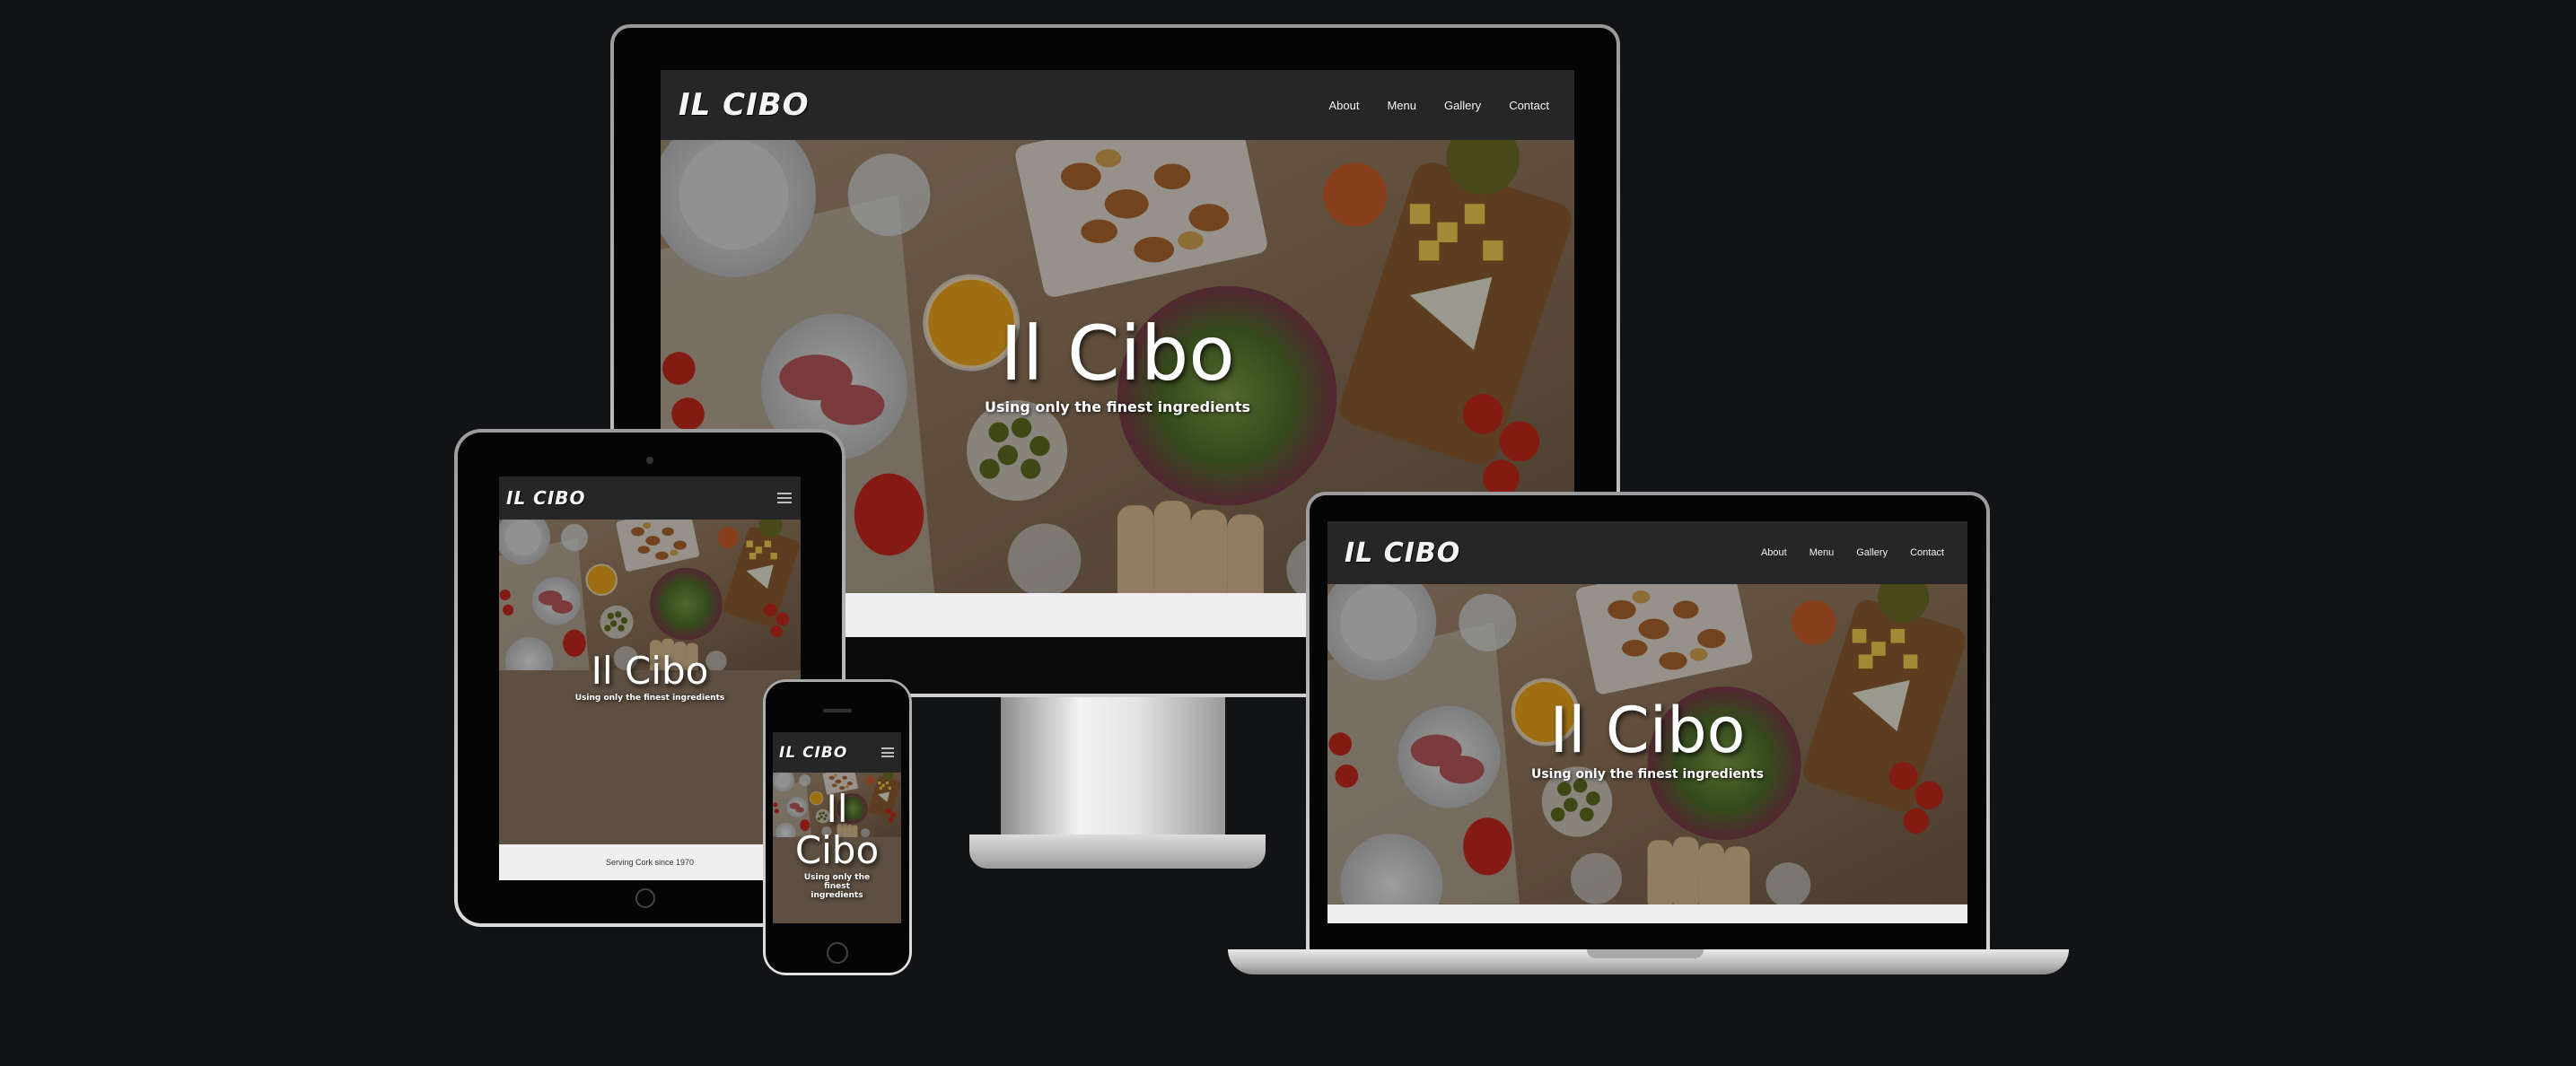  I want to click on tablet-hero-title: Il Cibo, so click(650, 671).